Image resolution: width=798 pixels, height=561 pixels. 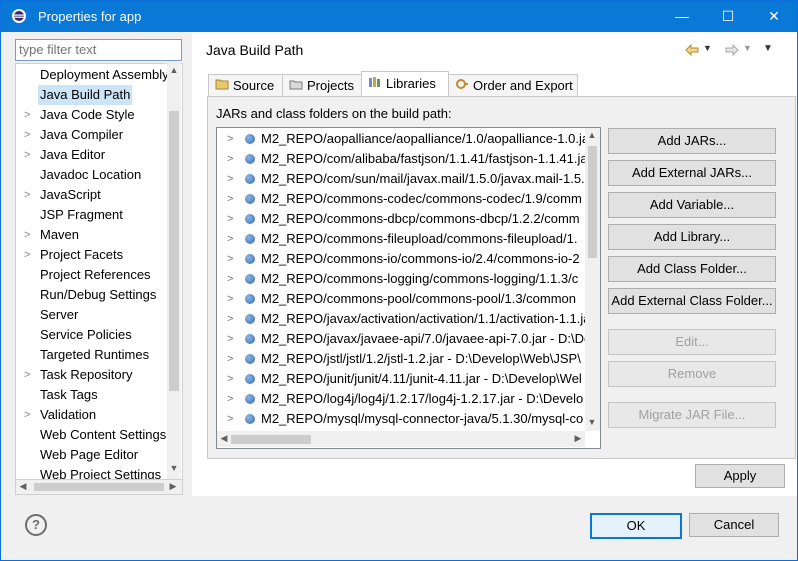 What do you see at coordinates (92, 335) in the screenshot?
I see `tree-item-service-policies: Service Policies` at bounding box center [92, 335].